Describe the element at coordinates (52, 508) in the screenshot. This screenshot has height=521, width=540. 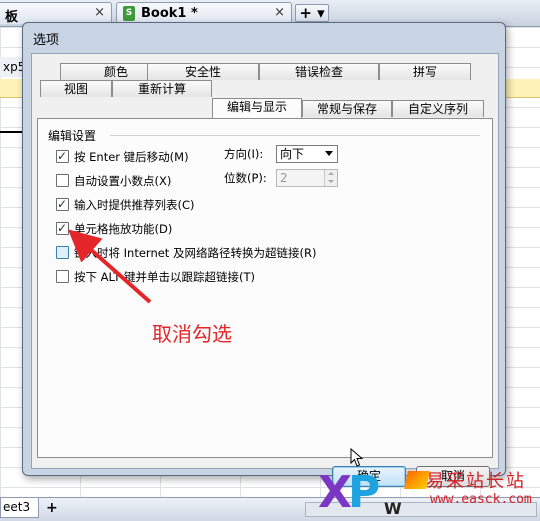
I see `add-sheet-button: +` at that location.